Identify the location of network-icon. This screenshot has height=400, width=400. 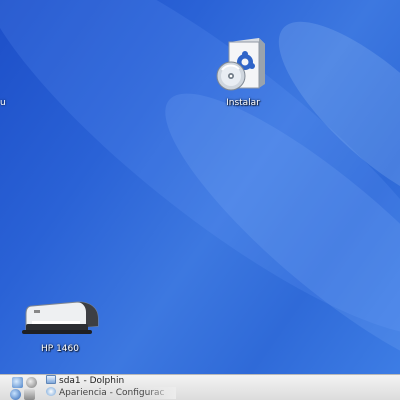
(17, 382).